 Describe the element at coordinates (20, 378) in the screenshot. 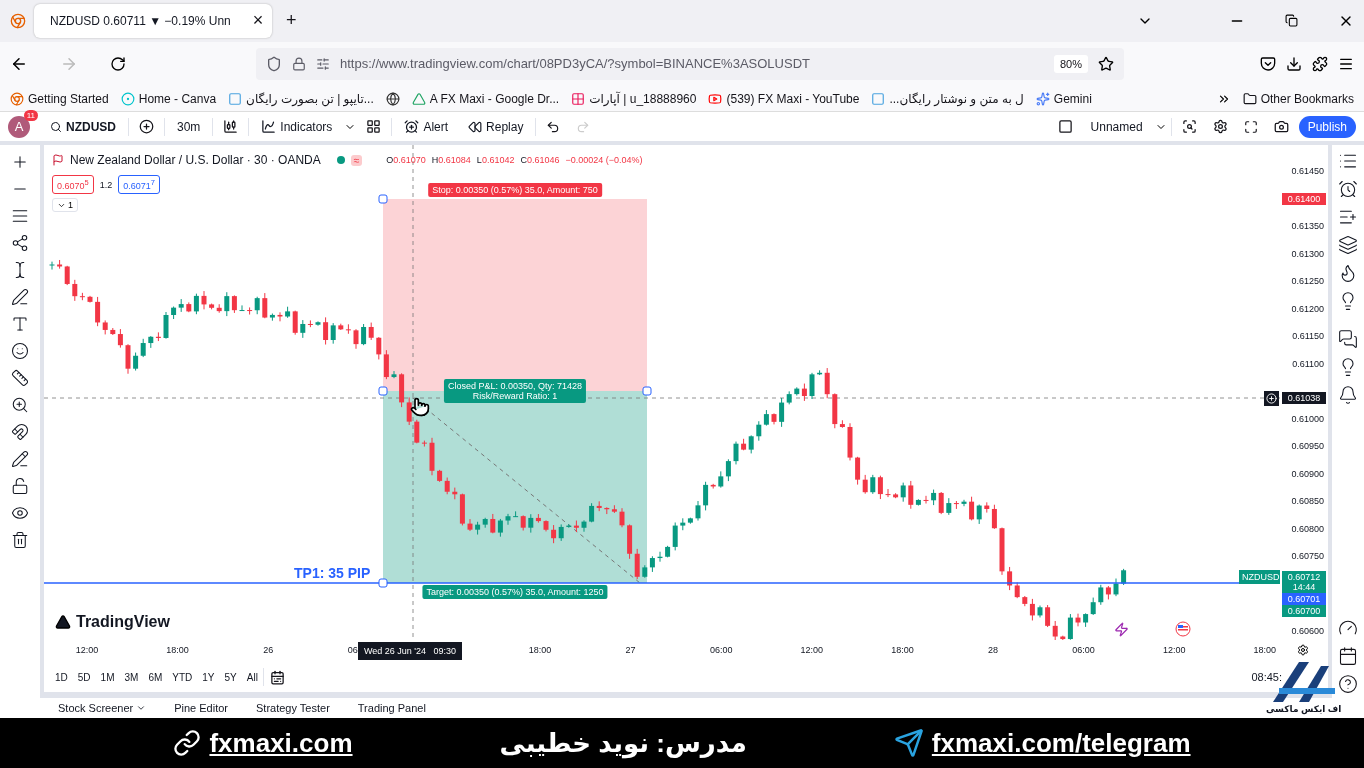

I see `ruler-icon` at that location.